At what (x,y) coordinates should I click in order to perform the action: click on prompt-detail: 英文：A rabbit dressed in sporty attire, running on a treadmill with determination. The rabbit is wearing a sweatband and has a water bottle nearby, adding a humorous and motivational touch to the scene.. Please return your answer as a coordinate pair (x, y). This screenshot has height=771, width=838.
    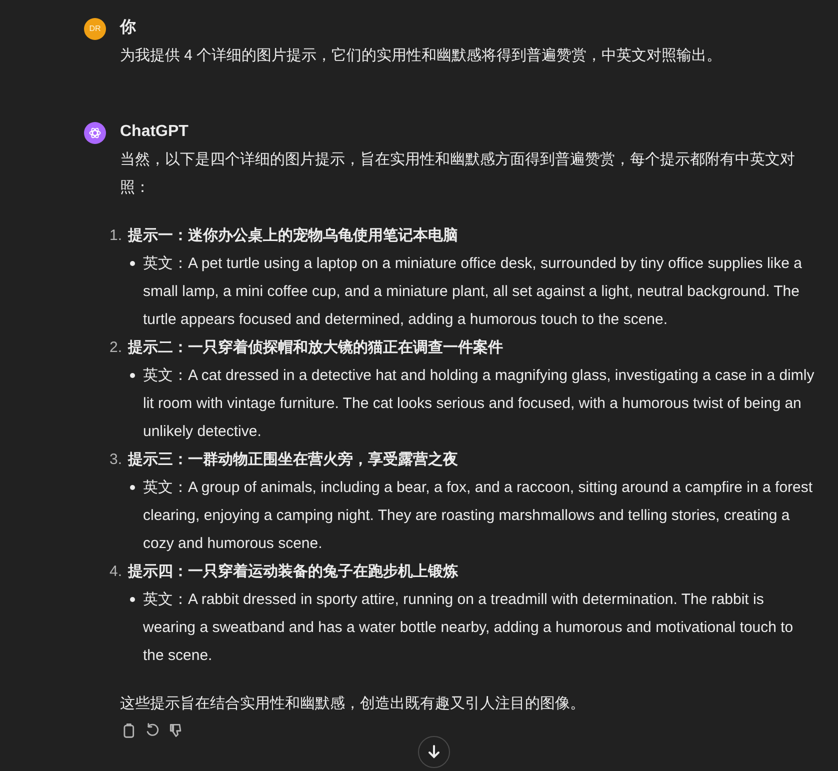
    Looking at the image, I should click on (468, 628).